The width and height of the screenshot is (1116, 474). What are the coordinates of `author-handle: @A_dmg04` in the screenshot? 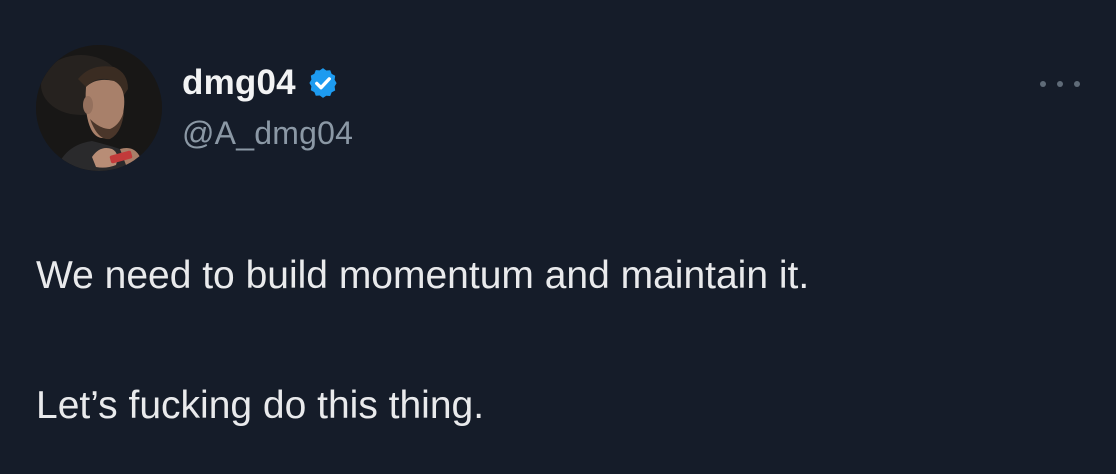 It's located at (267, 133).